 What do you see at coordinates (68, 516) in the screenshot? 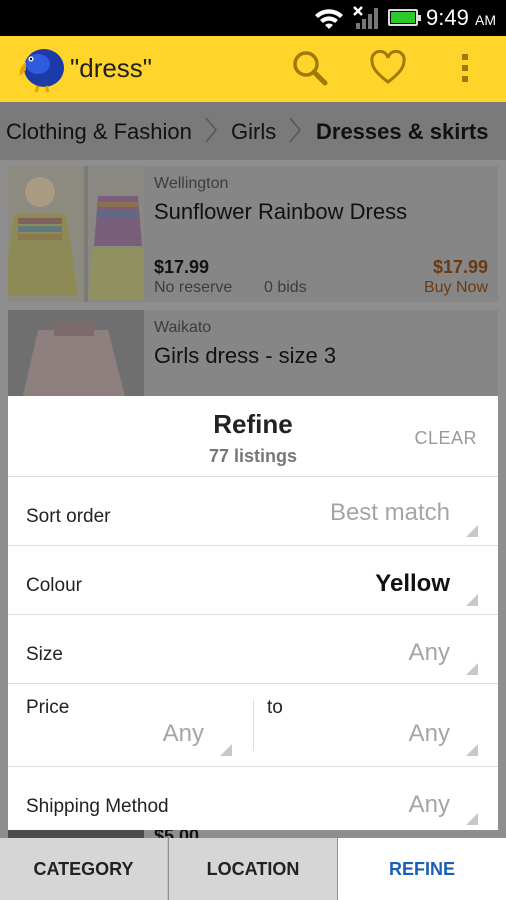
I see `sort-order-label: Sort order` at bounding box center [68, 516].